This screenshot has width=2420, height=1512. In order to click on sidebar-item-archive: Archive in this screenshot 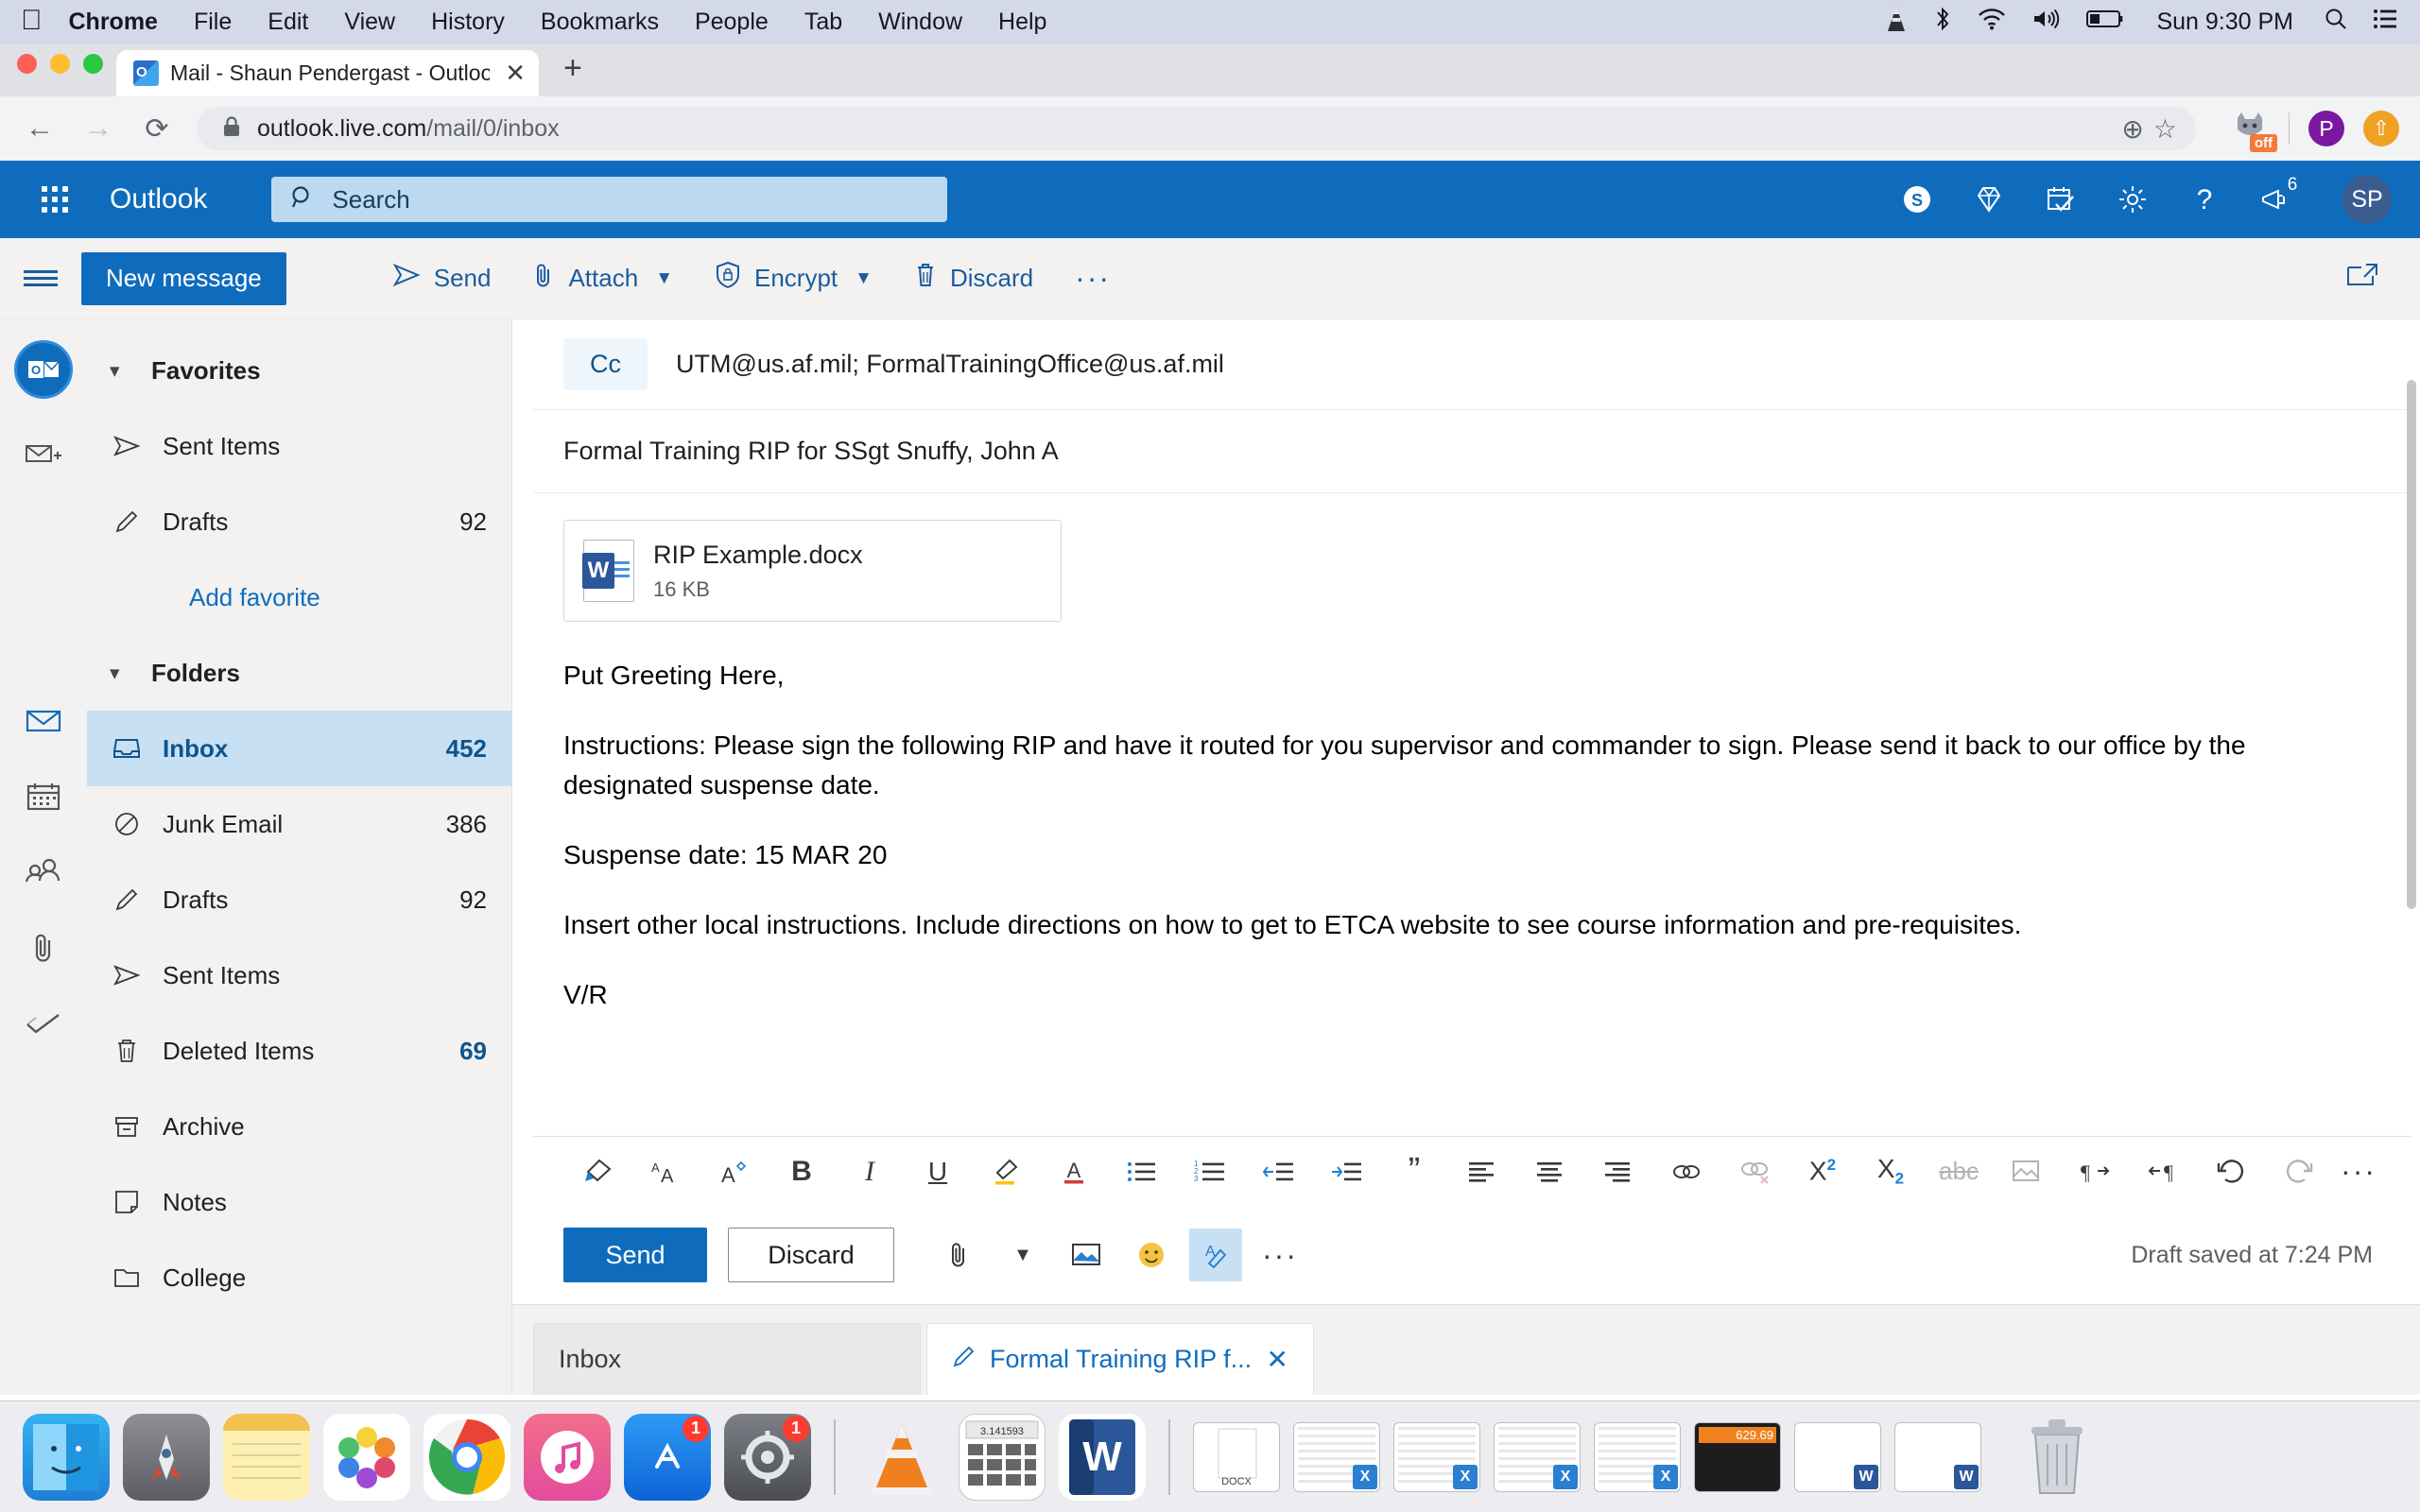, I will do `click(299, 1126)`.